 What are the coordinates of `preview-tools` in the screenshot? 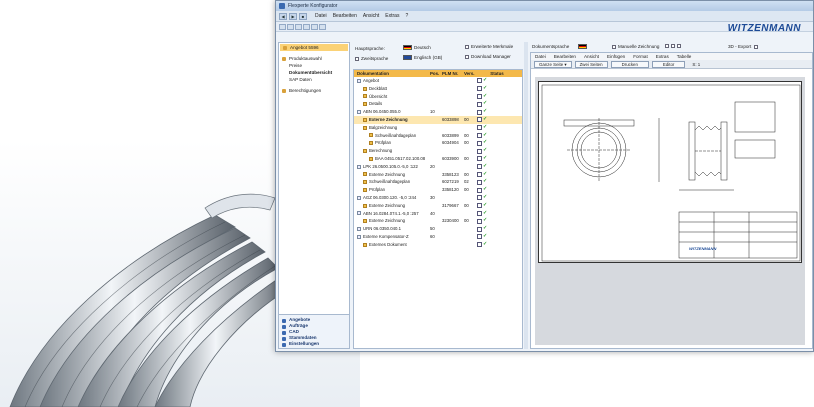 It's located at (674, 45).